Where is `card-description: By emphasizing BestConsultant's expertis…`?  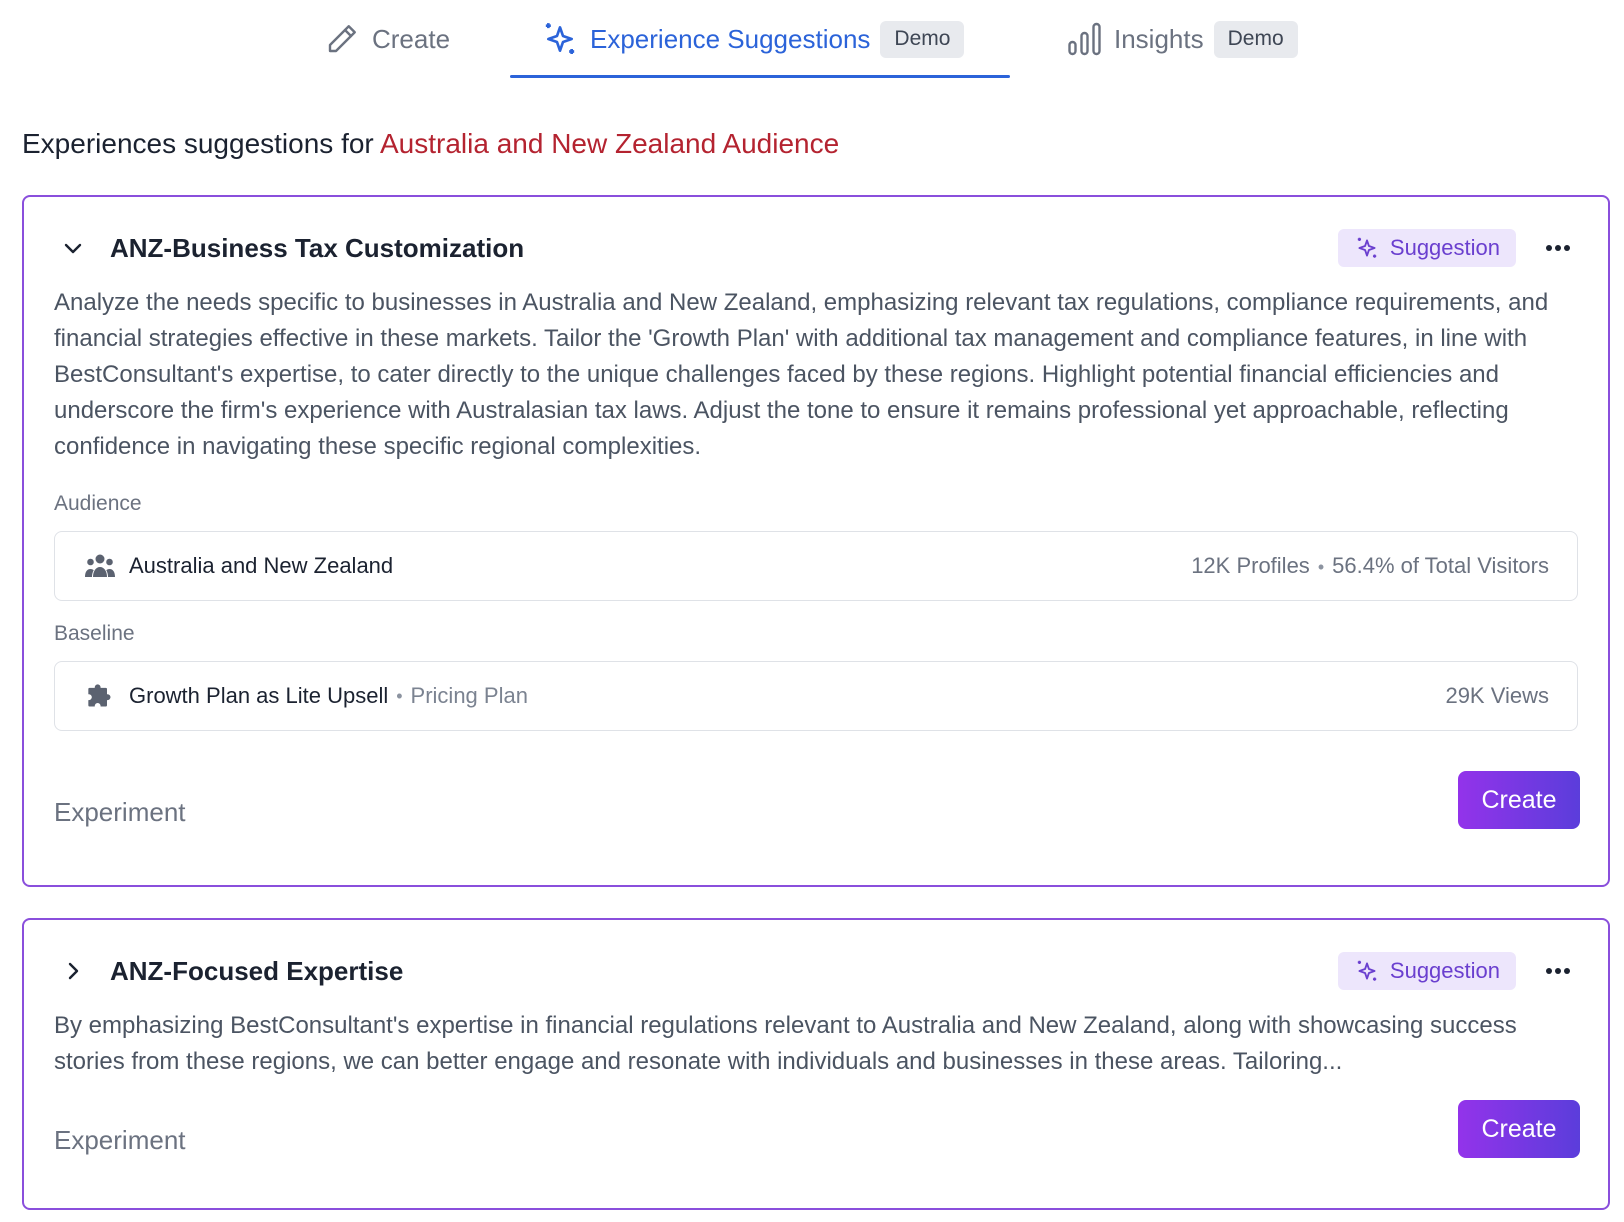 card-description: By emphasizing BestConsultant's expertis… is located at coordinates (785, 1043).